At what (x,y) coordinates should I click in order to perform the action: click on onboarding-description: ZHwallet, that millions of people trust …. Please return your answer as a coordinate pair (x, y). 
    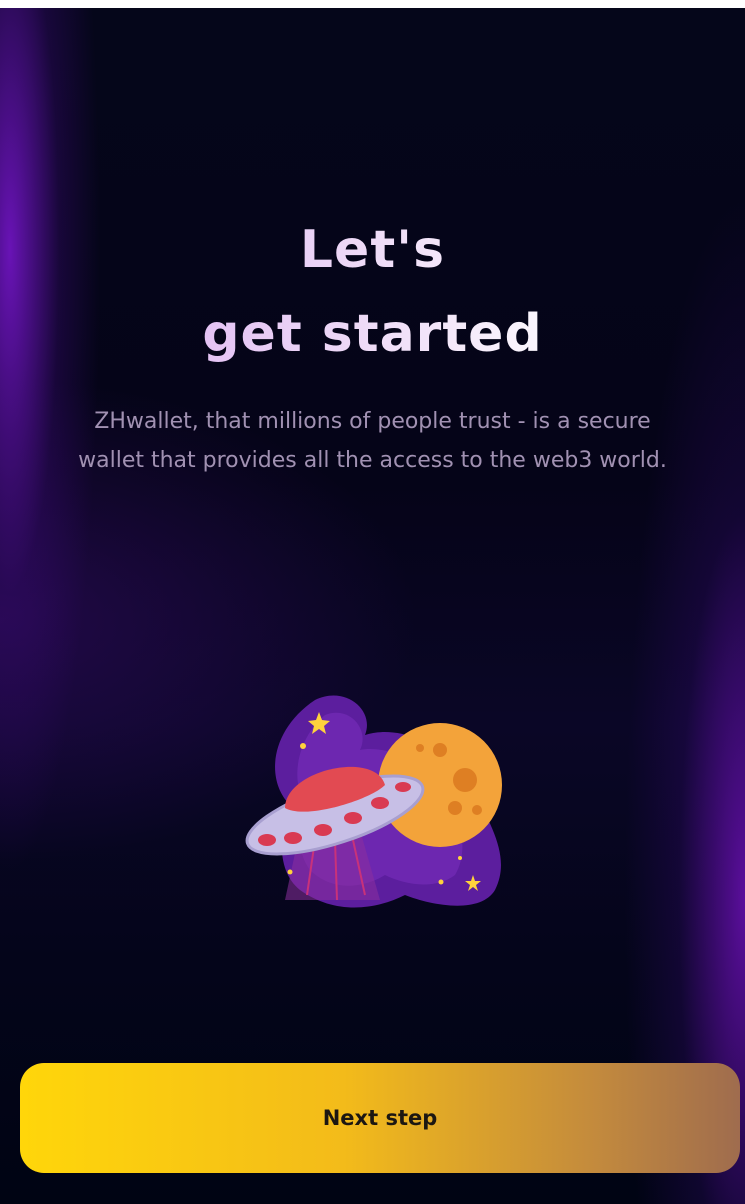
    Looking at the image, I should click on (372, 441).